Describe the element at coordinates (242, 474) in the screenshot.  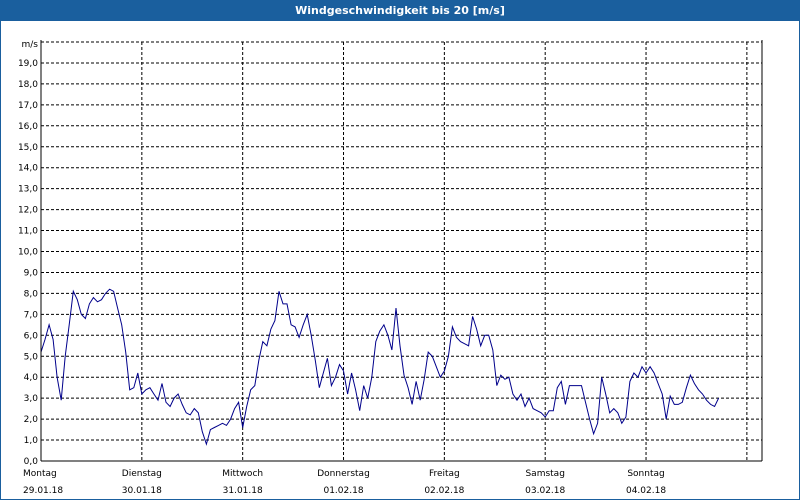
I see `x-day-label: Mittwoch` at that location.